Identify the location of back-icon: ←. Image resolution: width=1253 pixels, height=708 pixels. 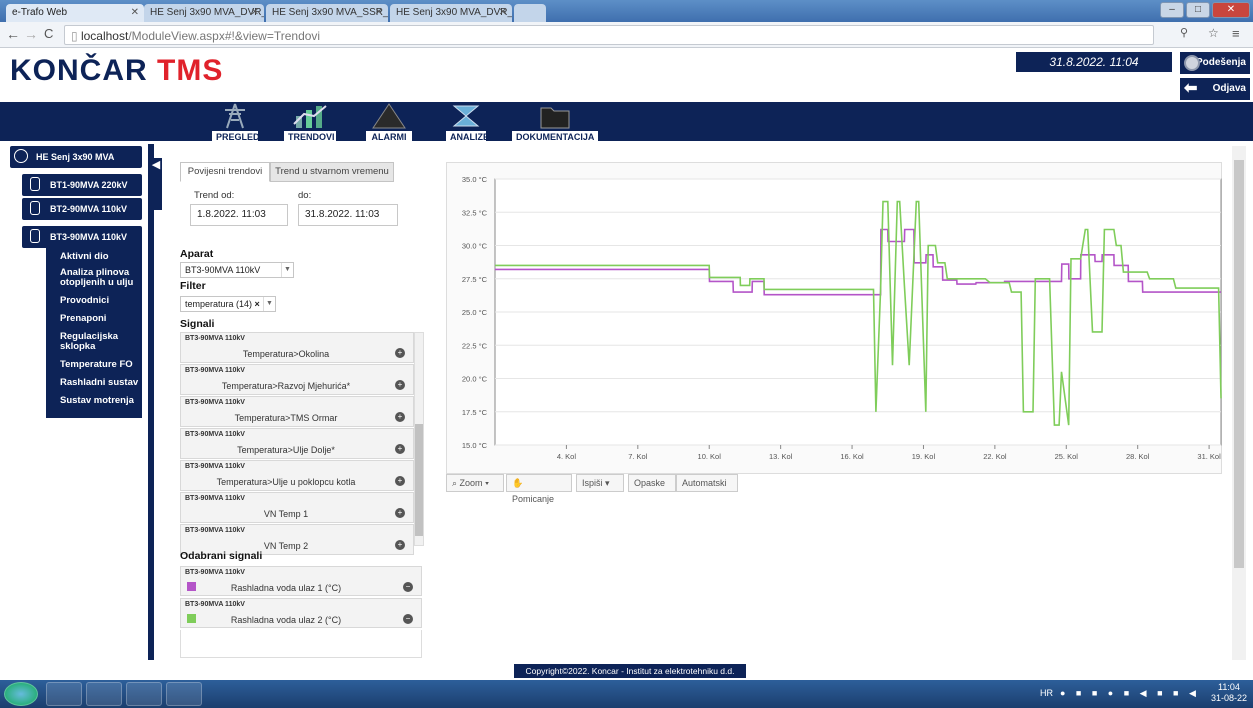
(13, 34).